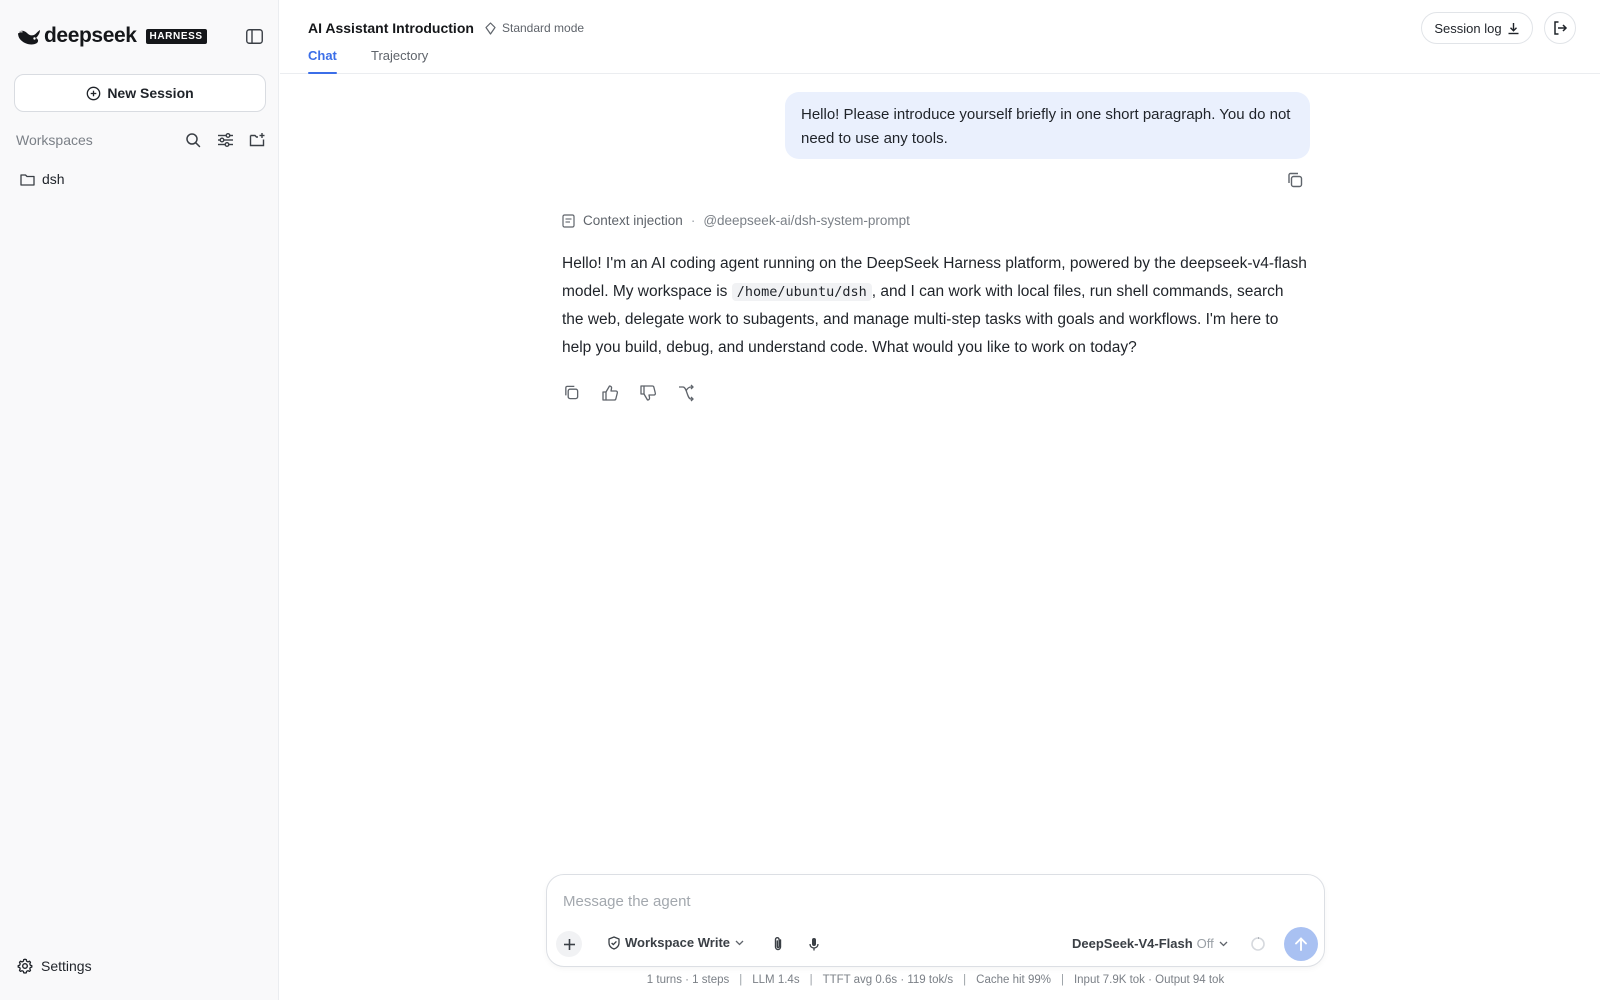  What do you see at coordinates (27, 179) in the screenshot?
I see `folder-icon` at bounding box center [27, 179].